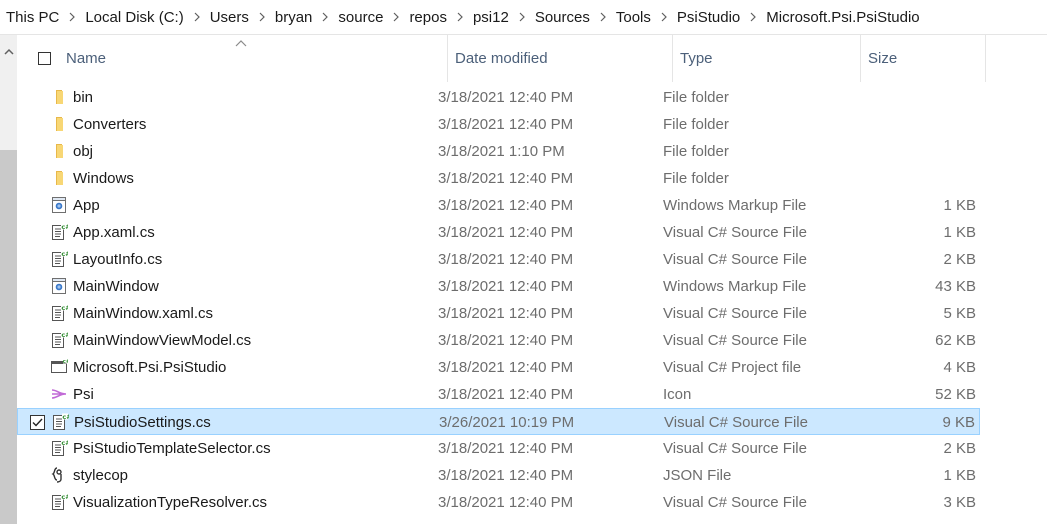 The image size is (1047, 524). I want to click on file-size: 52 KB, so click(955, 394).